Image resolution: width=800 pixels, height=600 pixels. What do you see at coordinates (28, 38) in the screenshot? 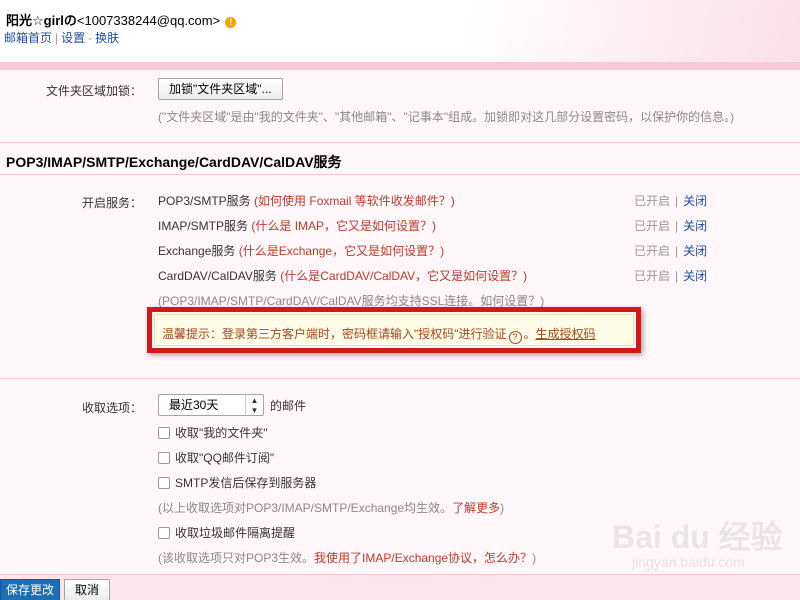
I see `mail-home-link: 邮箱首页` at bounding box center [28, 38].